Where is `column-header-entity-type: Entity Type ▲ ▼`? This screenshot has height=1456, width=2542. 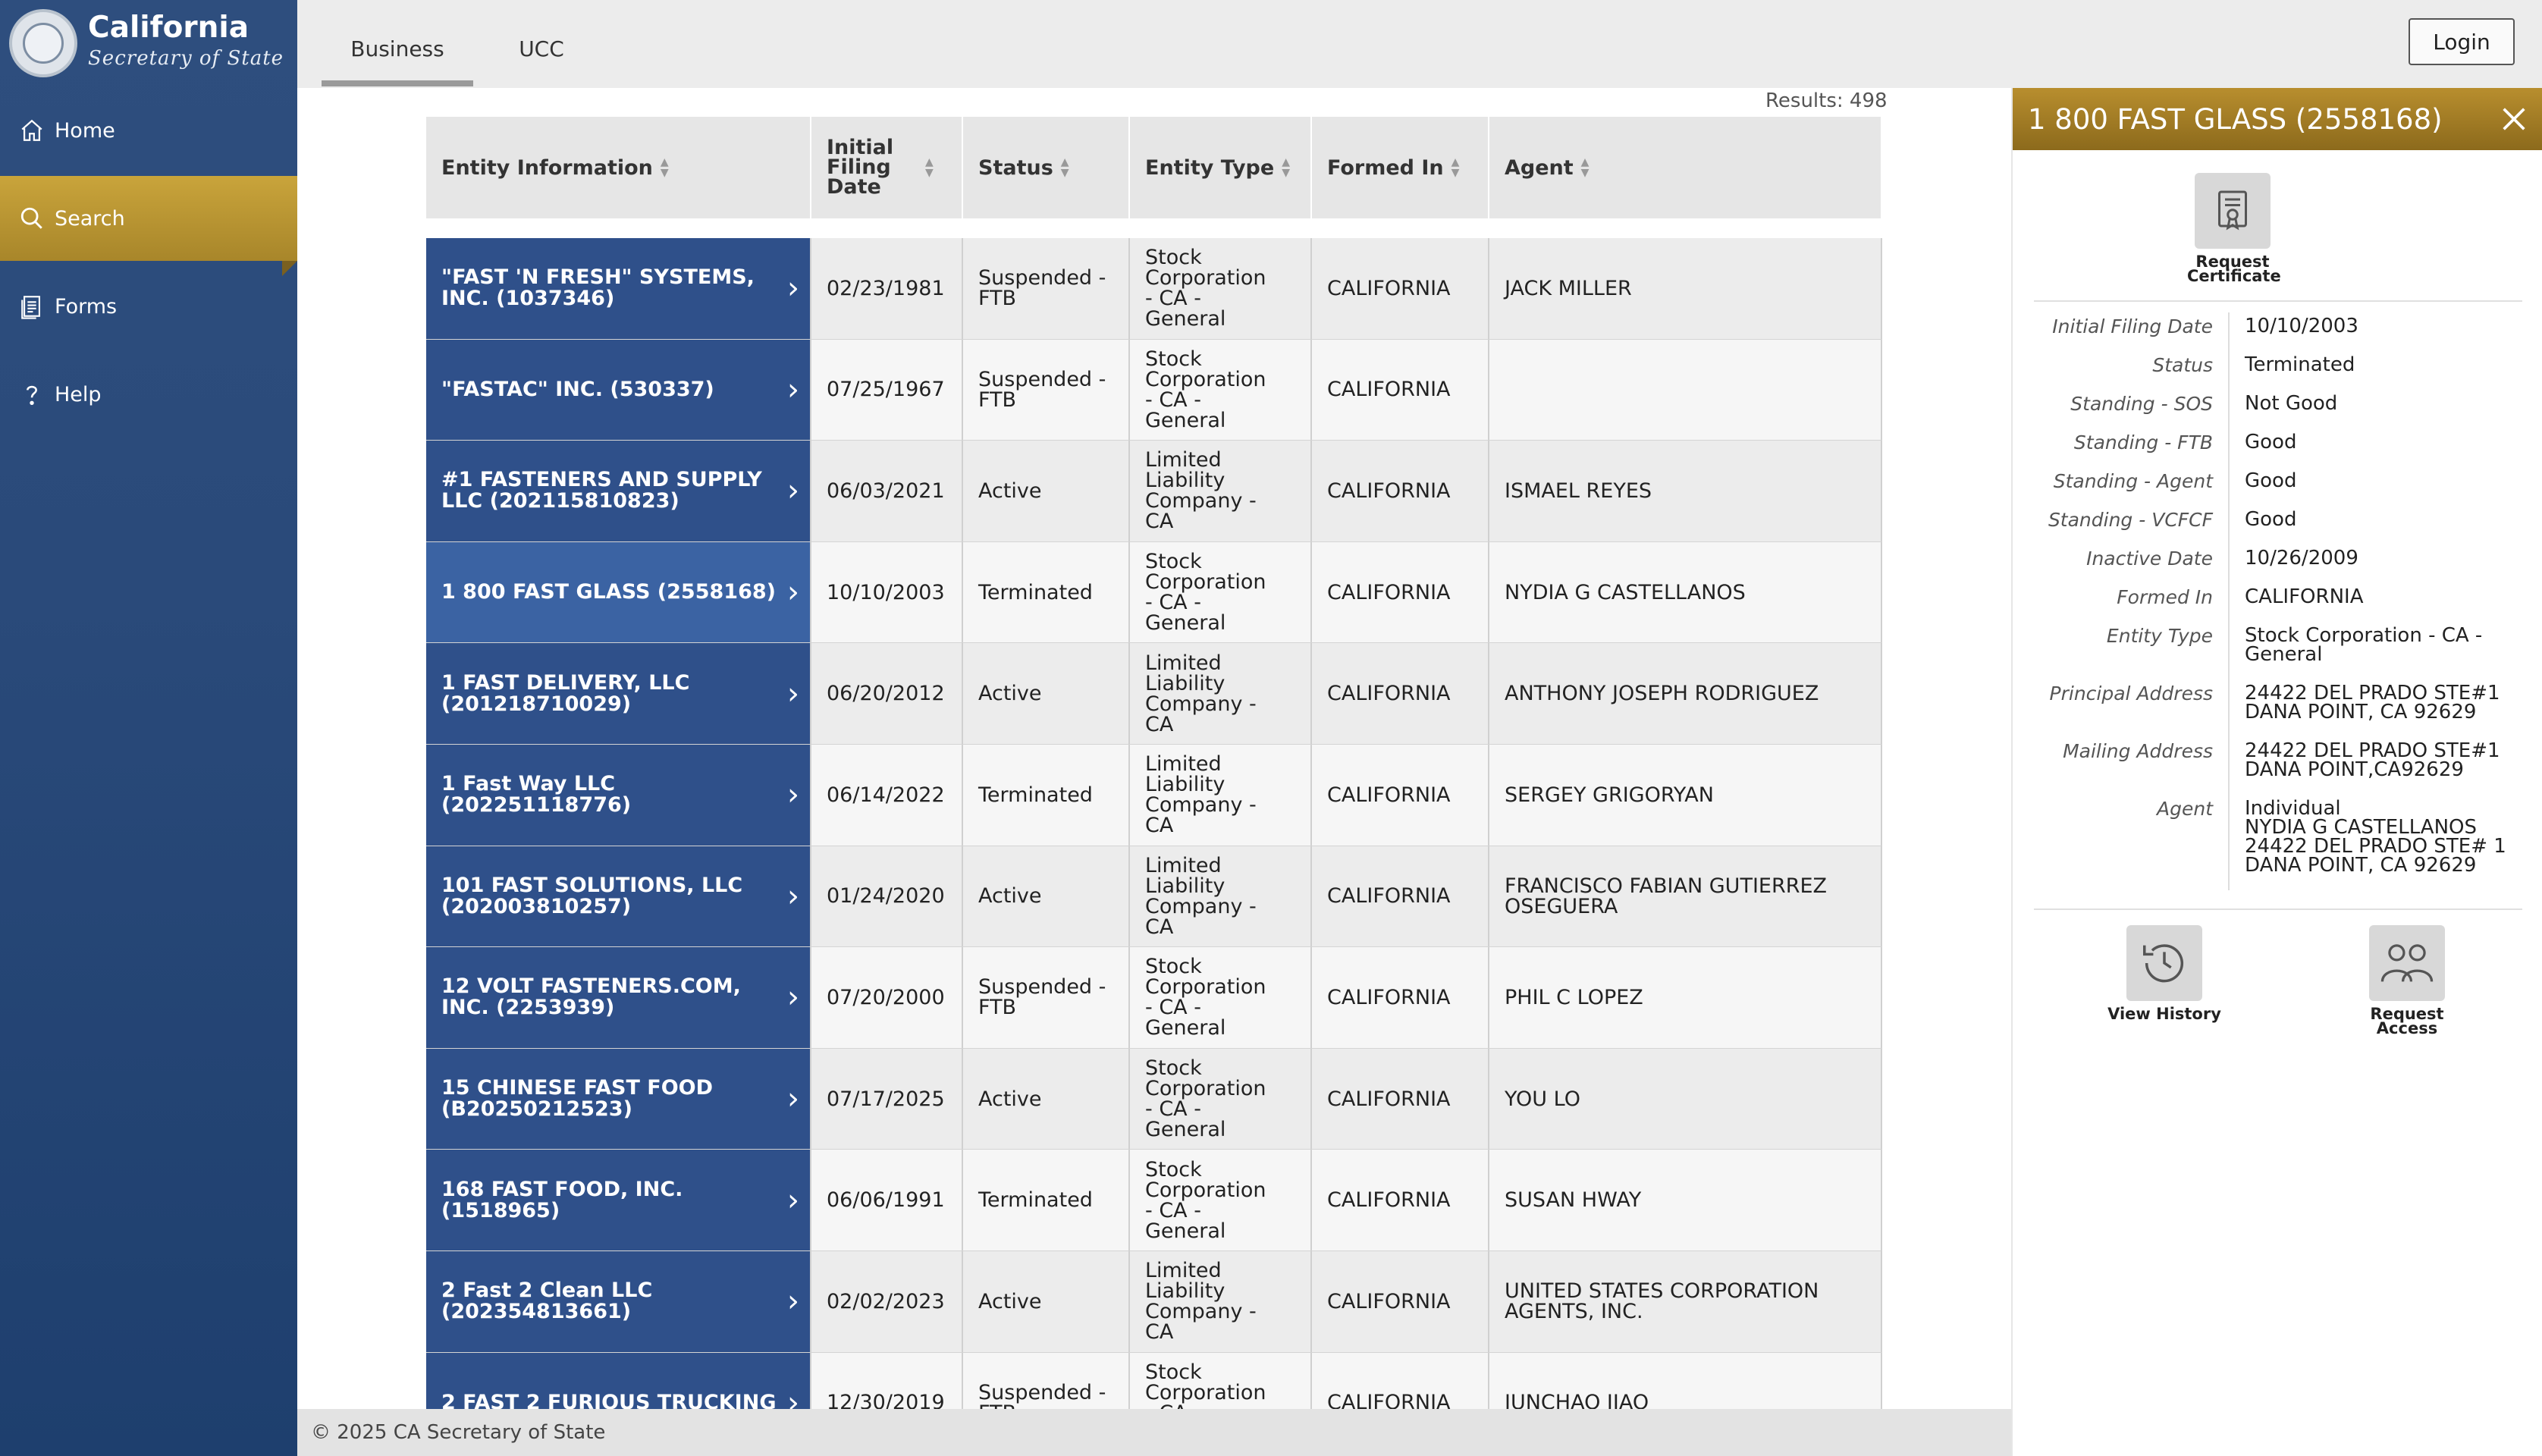
column-header-entity-type: Entity Type ▲ ▼ is located at coordinates (1221, 167).